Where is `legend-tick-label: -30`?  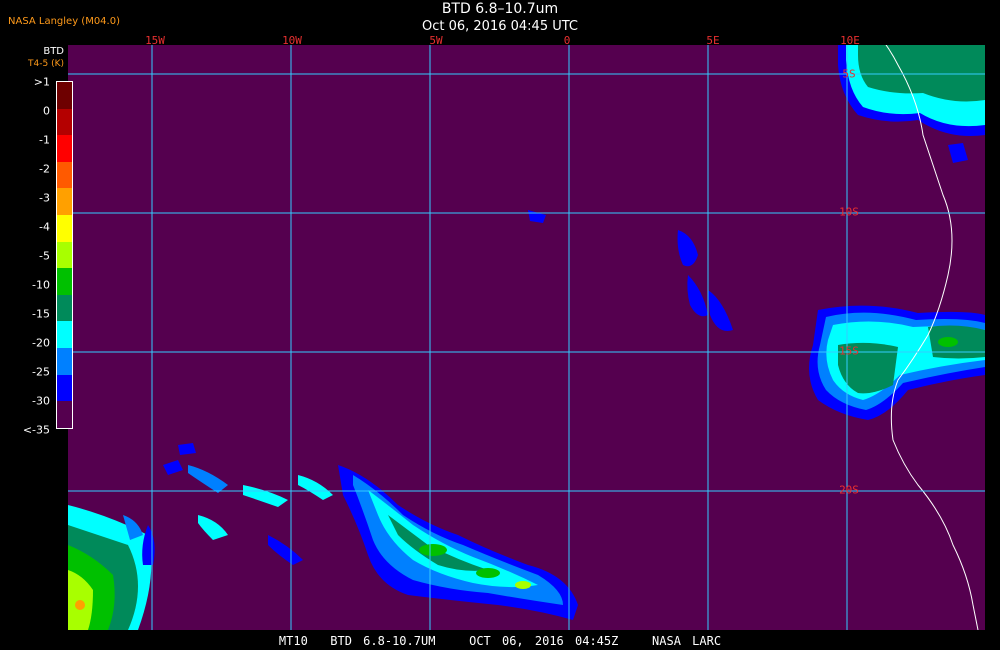 legend-tick-label: -30 is located at coordinates (41, 401).